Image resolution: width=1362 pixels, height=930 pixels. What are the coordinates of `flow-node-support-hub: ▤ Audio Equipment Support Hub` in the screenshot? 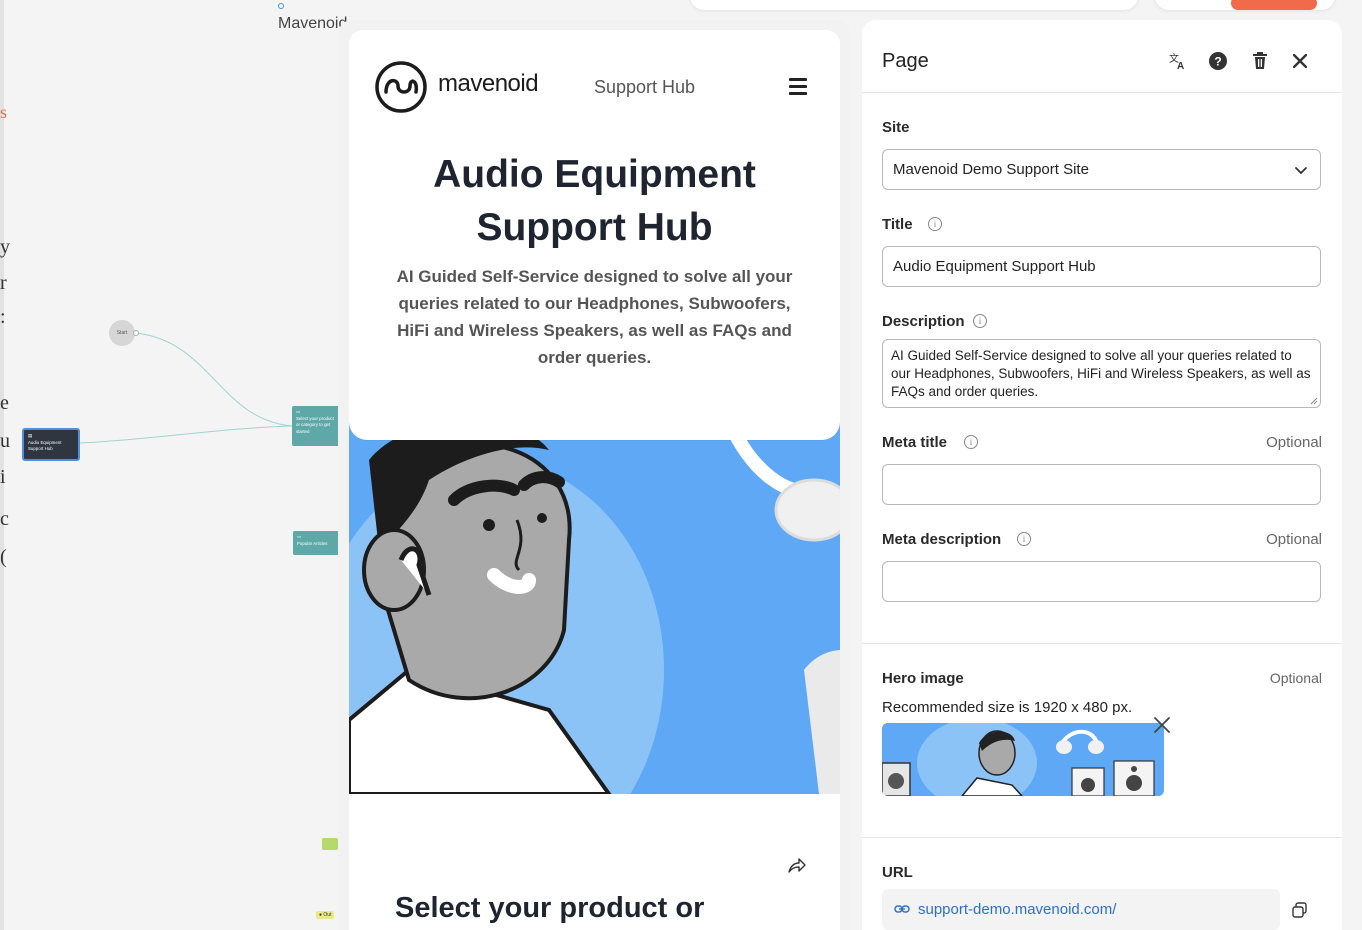 It's located at (51, 444).